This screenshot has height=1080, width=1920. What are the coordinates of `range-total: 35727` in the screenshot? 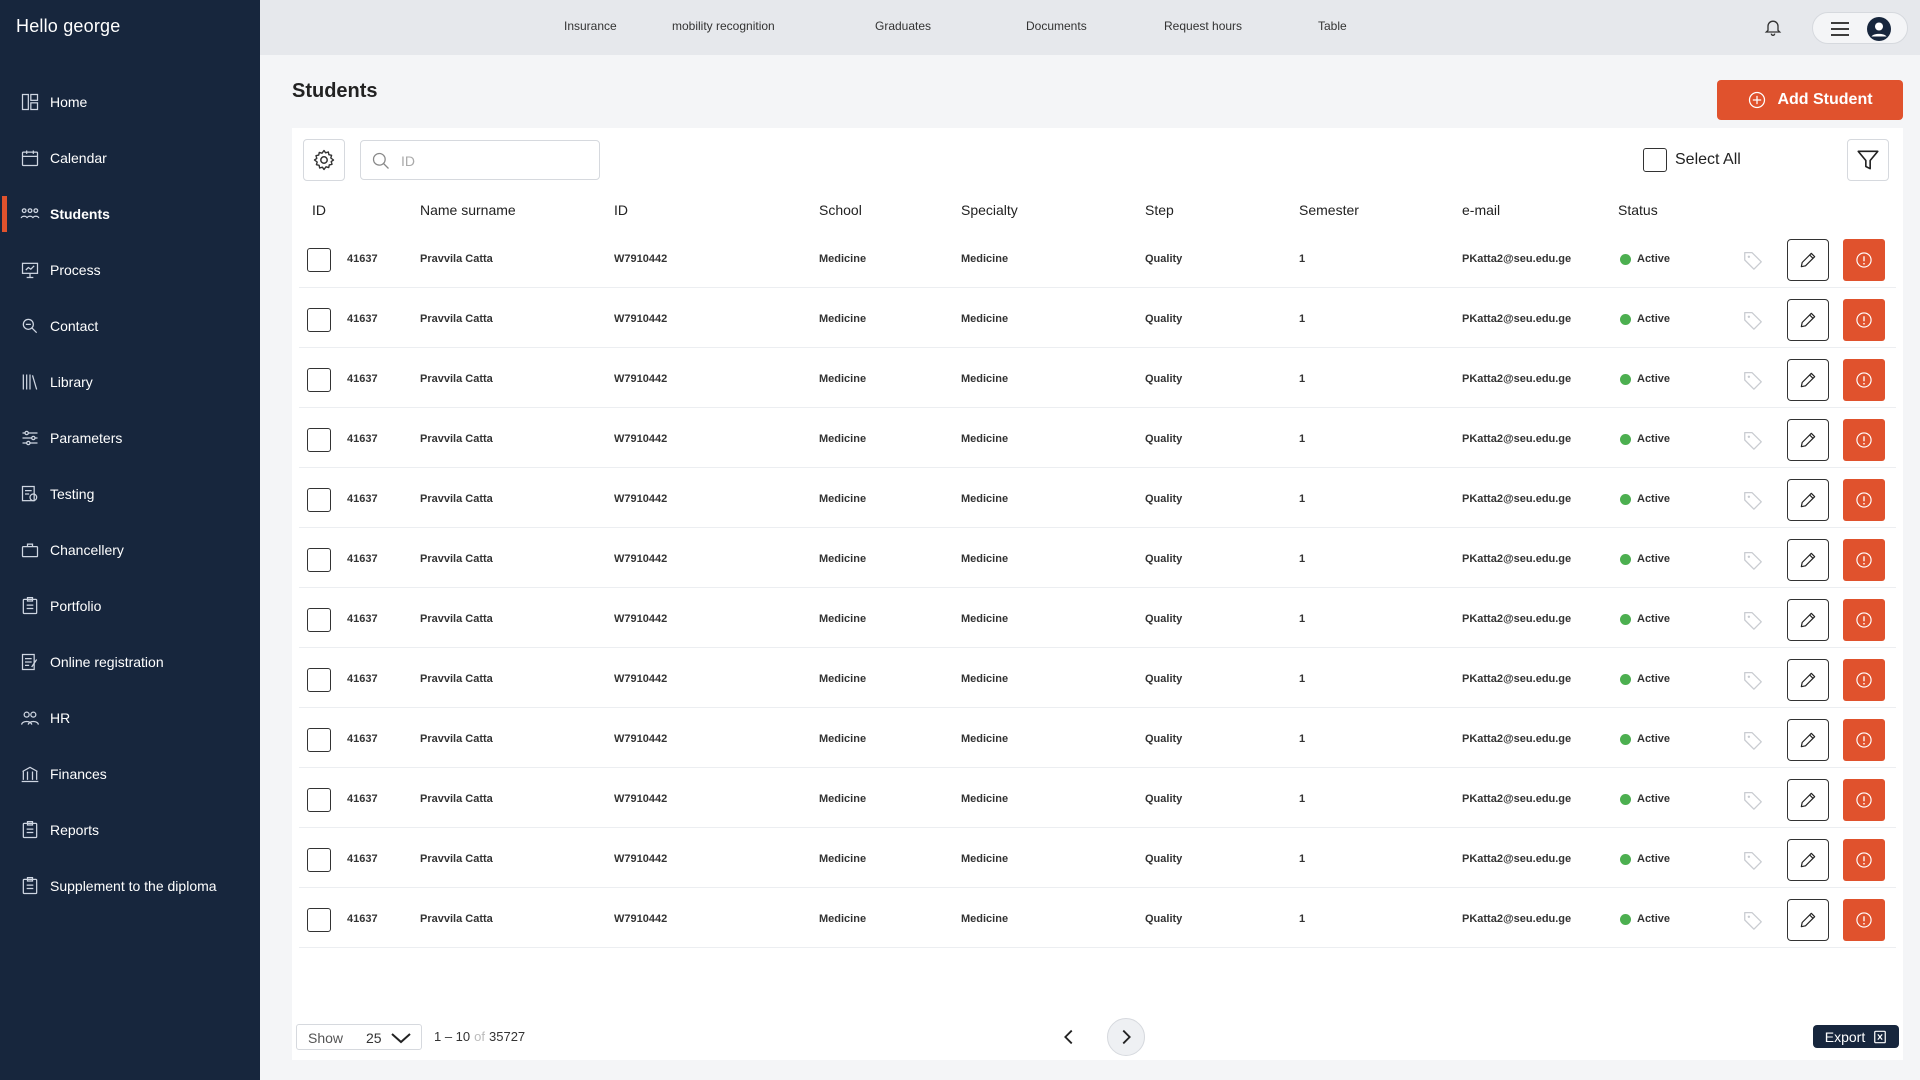 It's located at (507, 1036).